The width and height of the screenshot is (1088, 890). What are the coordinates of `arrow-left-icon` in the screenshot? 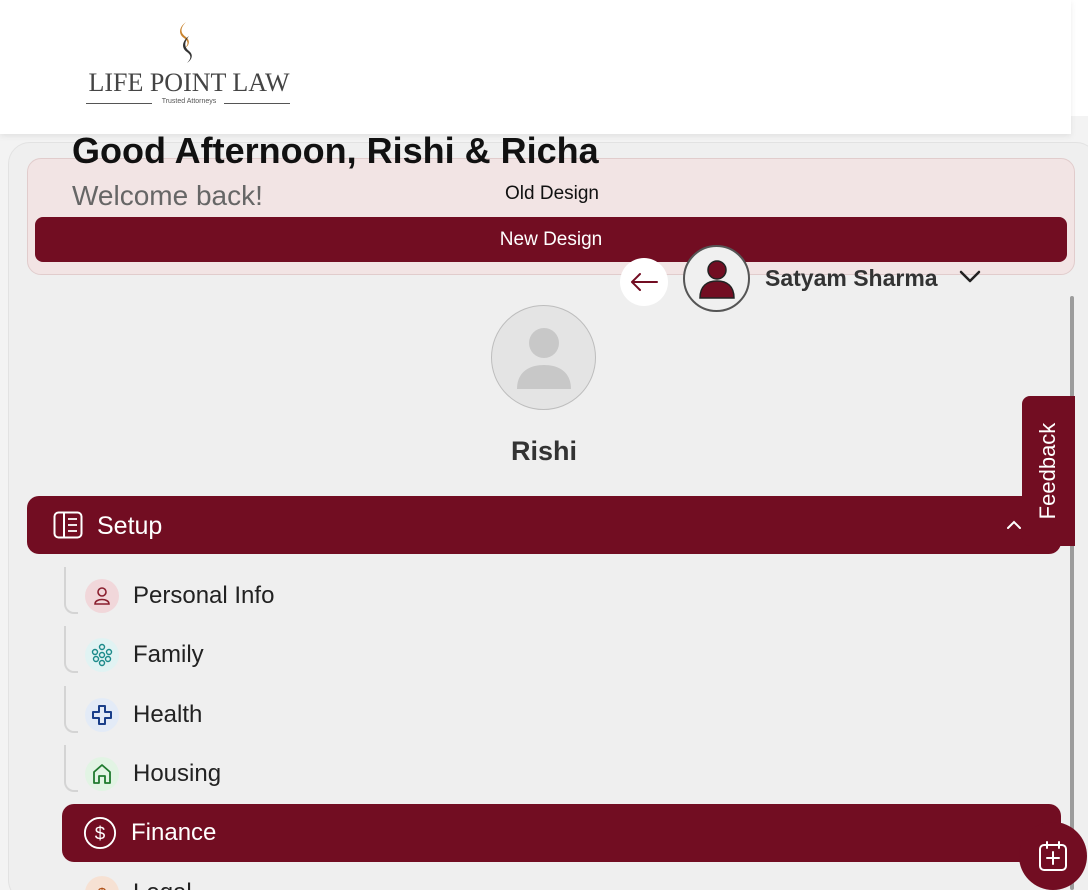 It's located at (644, 282).